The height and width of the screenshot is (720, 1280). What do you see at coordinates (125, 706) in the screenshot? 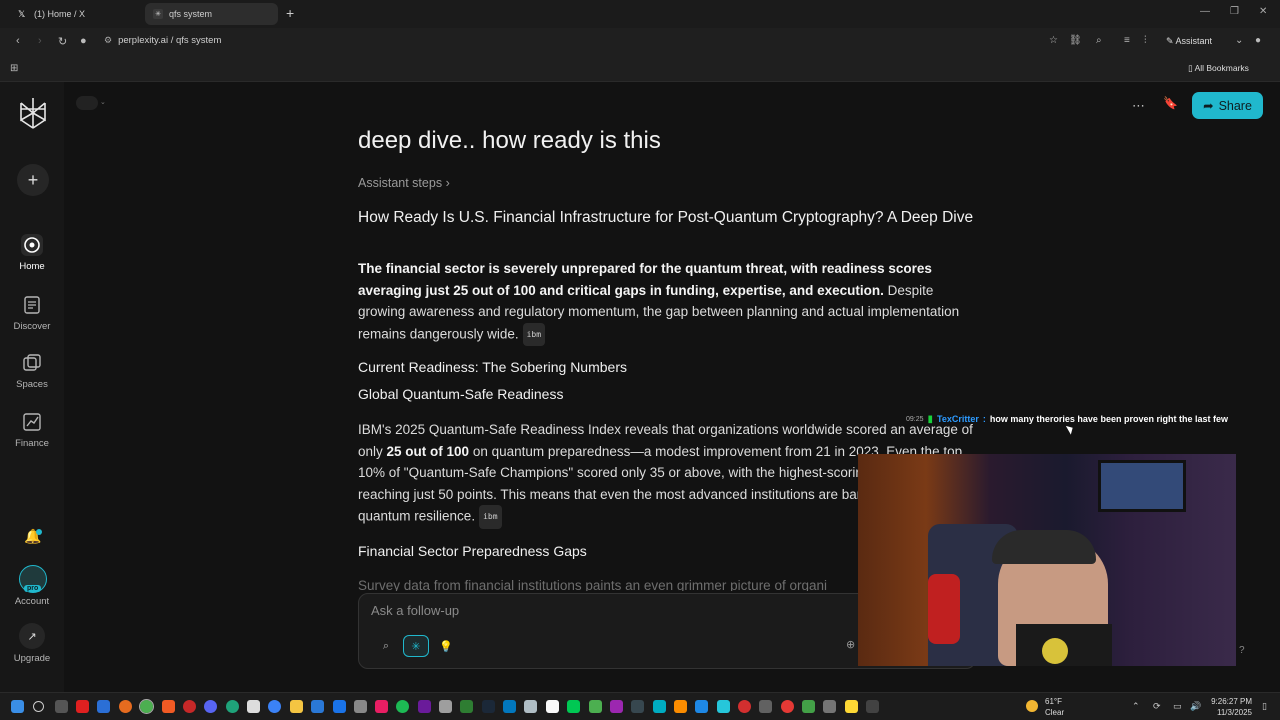
I see `firefox-icon` at bounding box center [125, 706].